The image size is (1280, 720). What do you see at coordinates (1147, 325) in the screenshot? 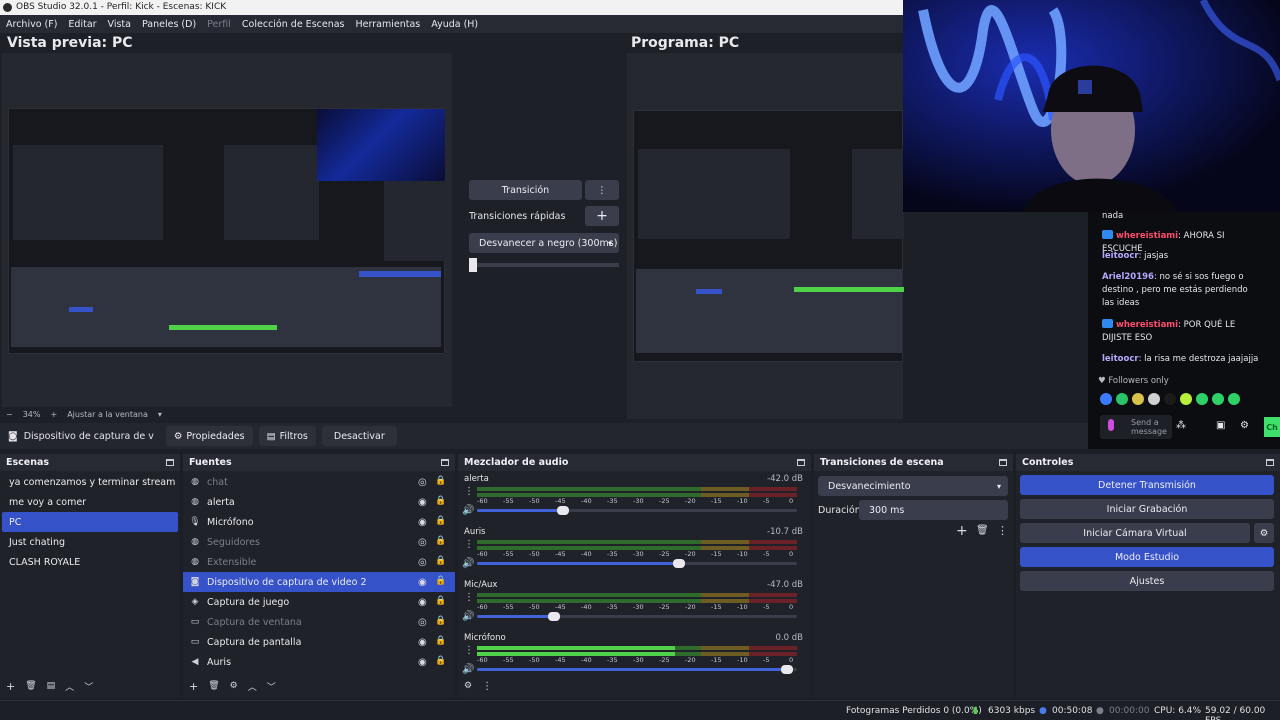
I see `chat-username: whereistiami` at bounding box center [1147, 325].